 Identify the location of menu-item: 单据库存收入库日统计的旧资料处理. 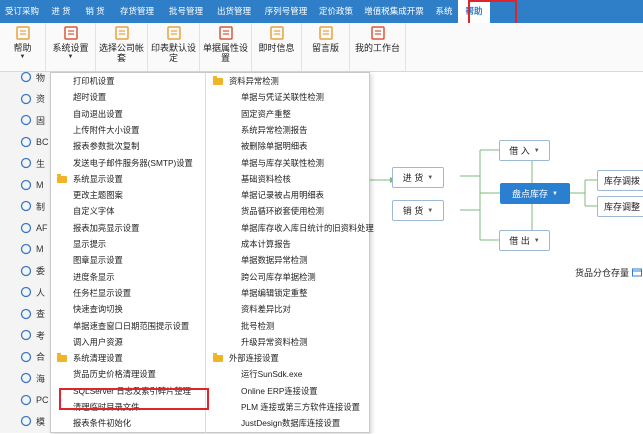
(307, 228).